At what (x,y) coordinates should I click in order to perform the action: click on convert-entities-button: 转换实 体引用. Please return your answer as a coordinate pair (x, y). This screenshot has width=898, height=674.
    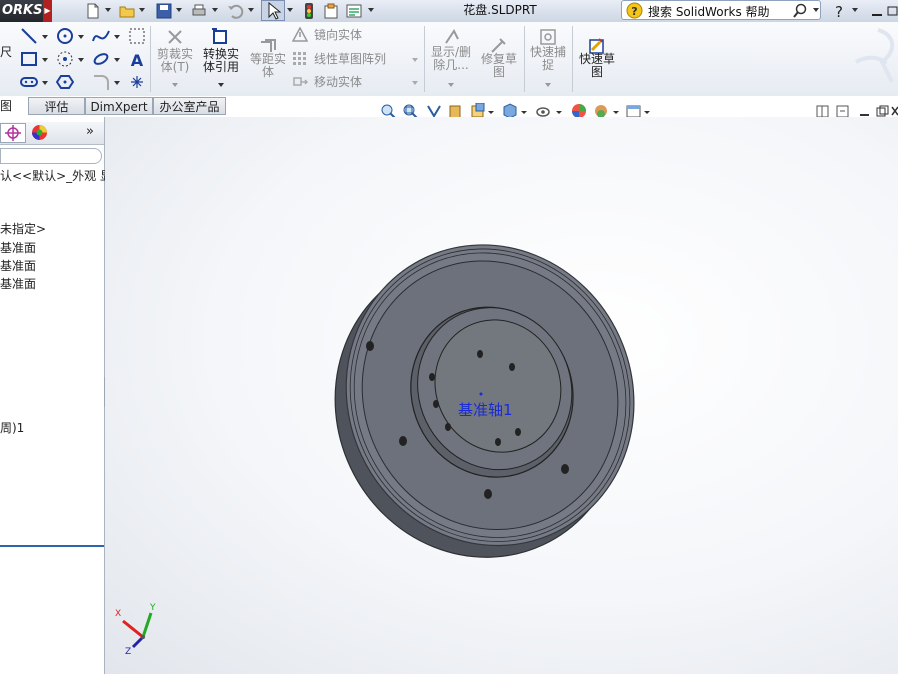
    Looking at the image, I should click on (221, 61).